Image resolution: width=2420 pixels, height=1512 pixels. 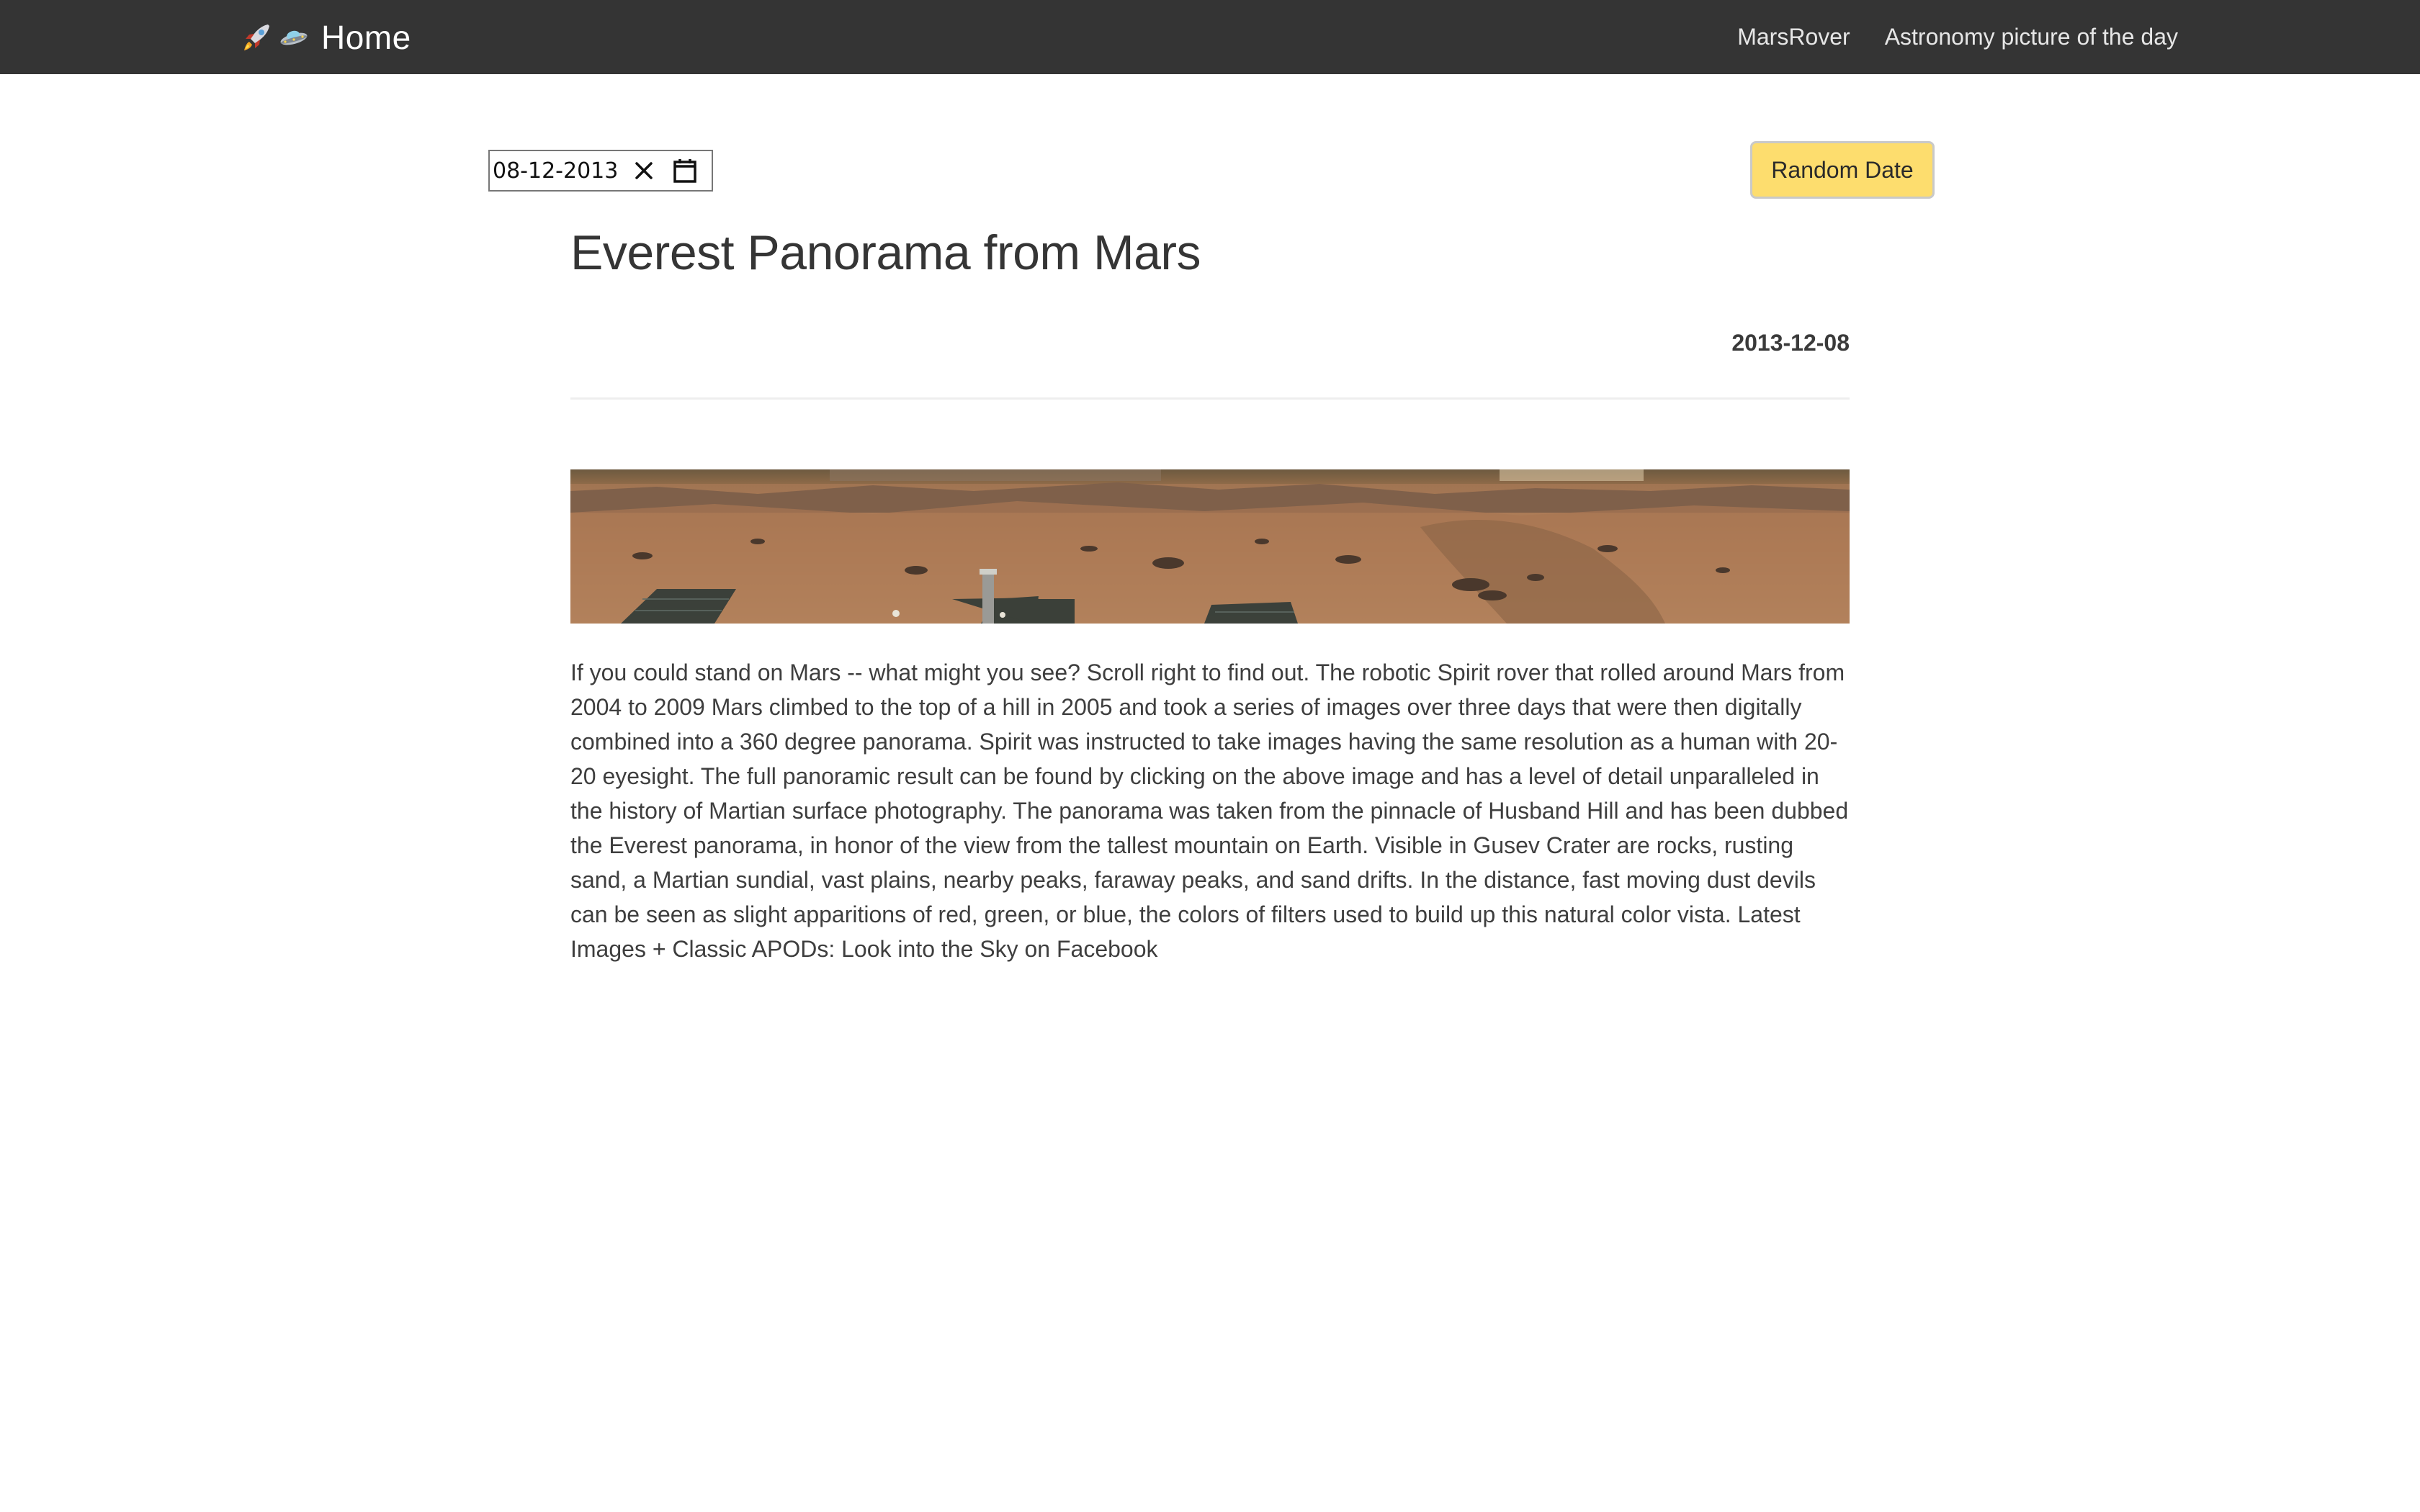 I want to click on apod-title: Everest Panorama from Mars, so click(x=885, y=252).